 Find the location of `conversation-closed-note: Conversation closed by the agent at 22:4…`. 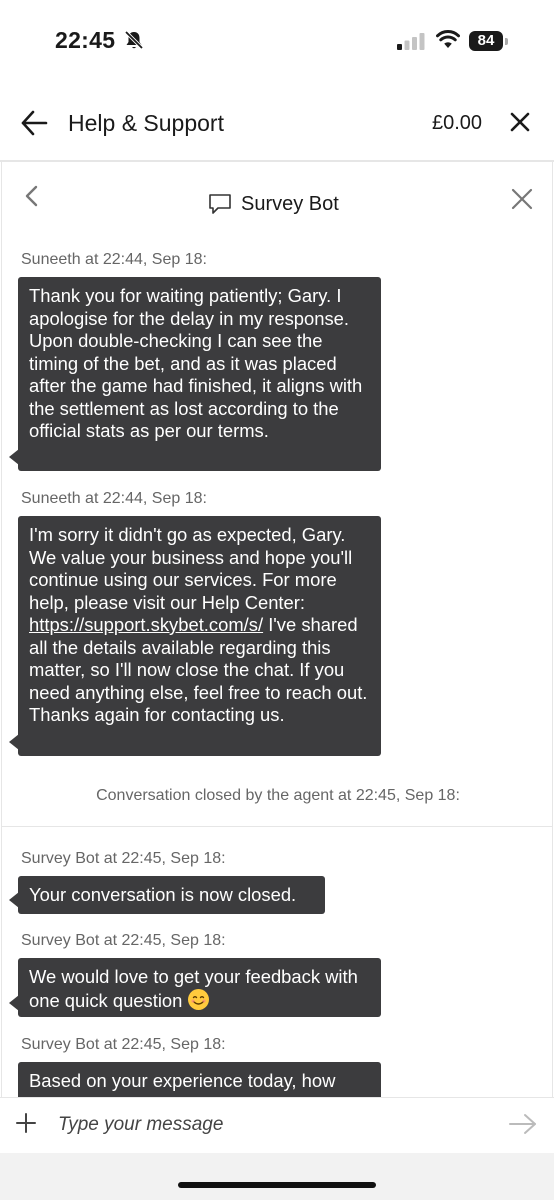

conversation-closed-note: Conversation closed by the agent at 22:4… is located at coordinates (278, 795).